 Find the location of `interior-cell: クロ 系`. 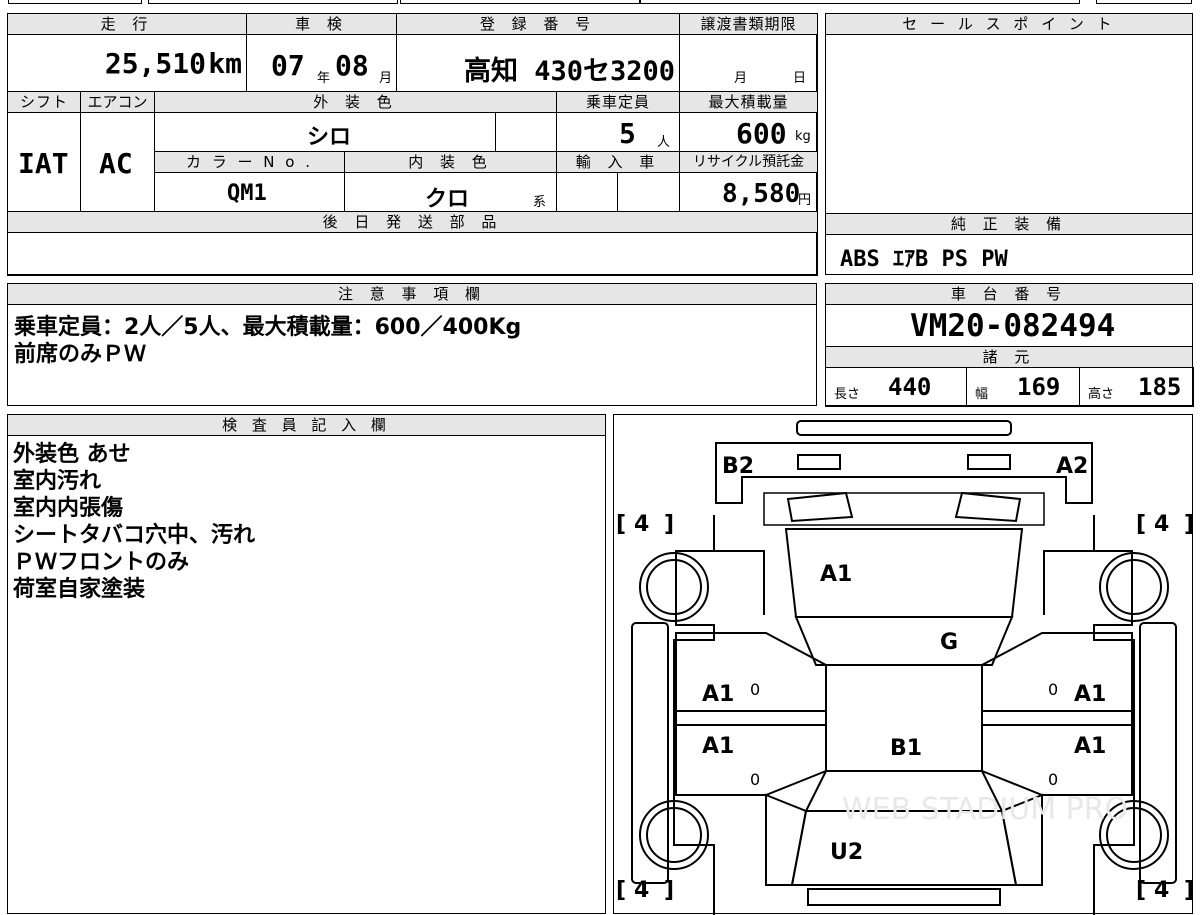

interior-cell: クロ 系 is located at coordinates (450, 192).